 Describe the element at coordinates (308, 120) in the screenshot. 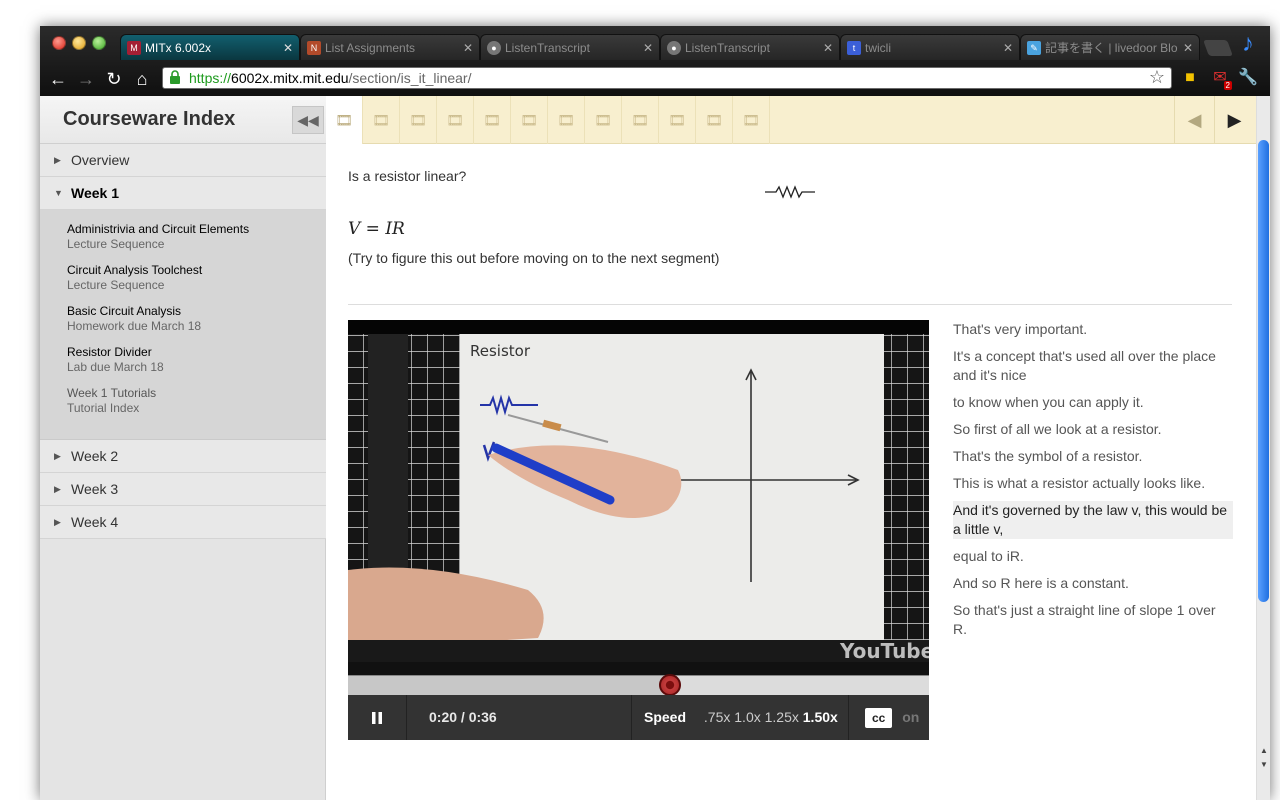

I see `collapse-sidebar-button: ◀◀` at that location.